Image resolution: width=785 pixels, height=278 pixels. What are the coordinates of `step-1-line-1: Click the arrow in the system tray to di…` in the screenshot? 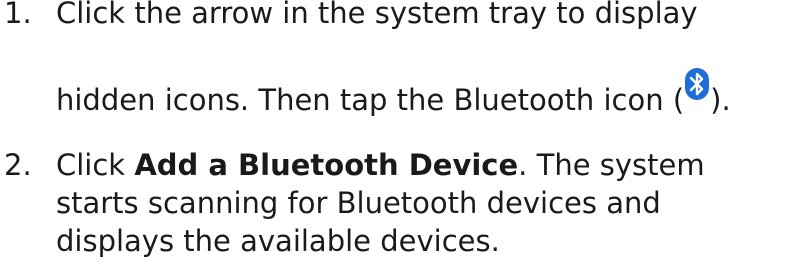 It's located at (377, 15).